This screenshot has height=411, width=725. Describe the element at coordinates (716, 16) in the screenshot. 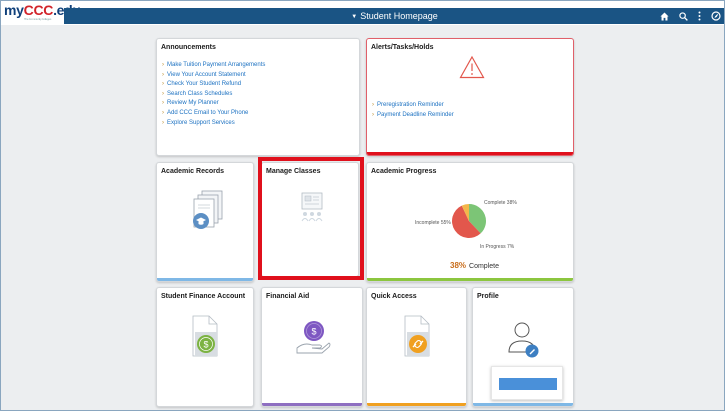

I see `navbar-icon` at that location.